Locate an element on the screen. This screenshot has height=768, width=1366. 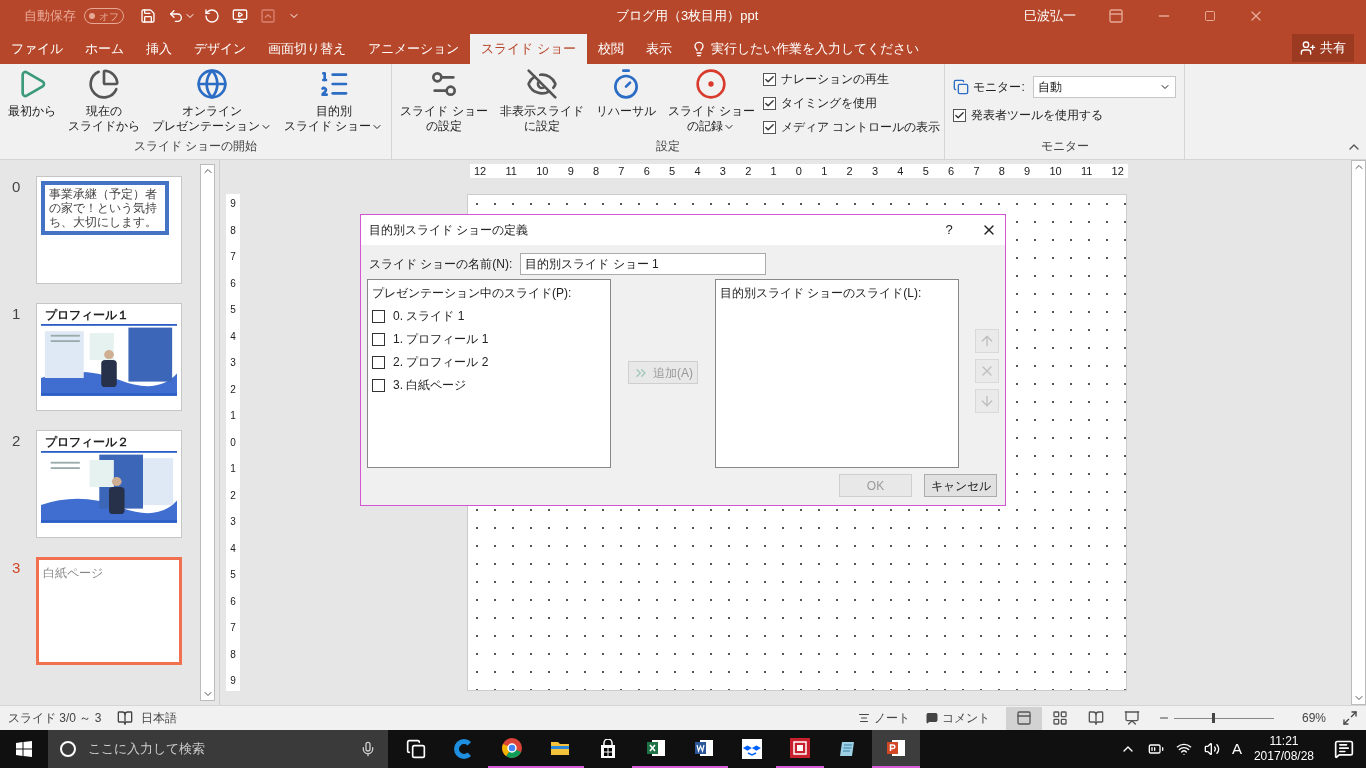
ribbon-button: 非表示スライド に設定 is located at coordinates (541, 101).